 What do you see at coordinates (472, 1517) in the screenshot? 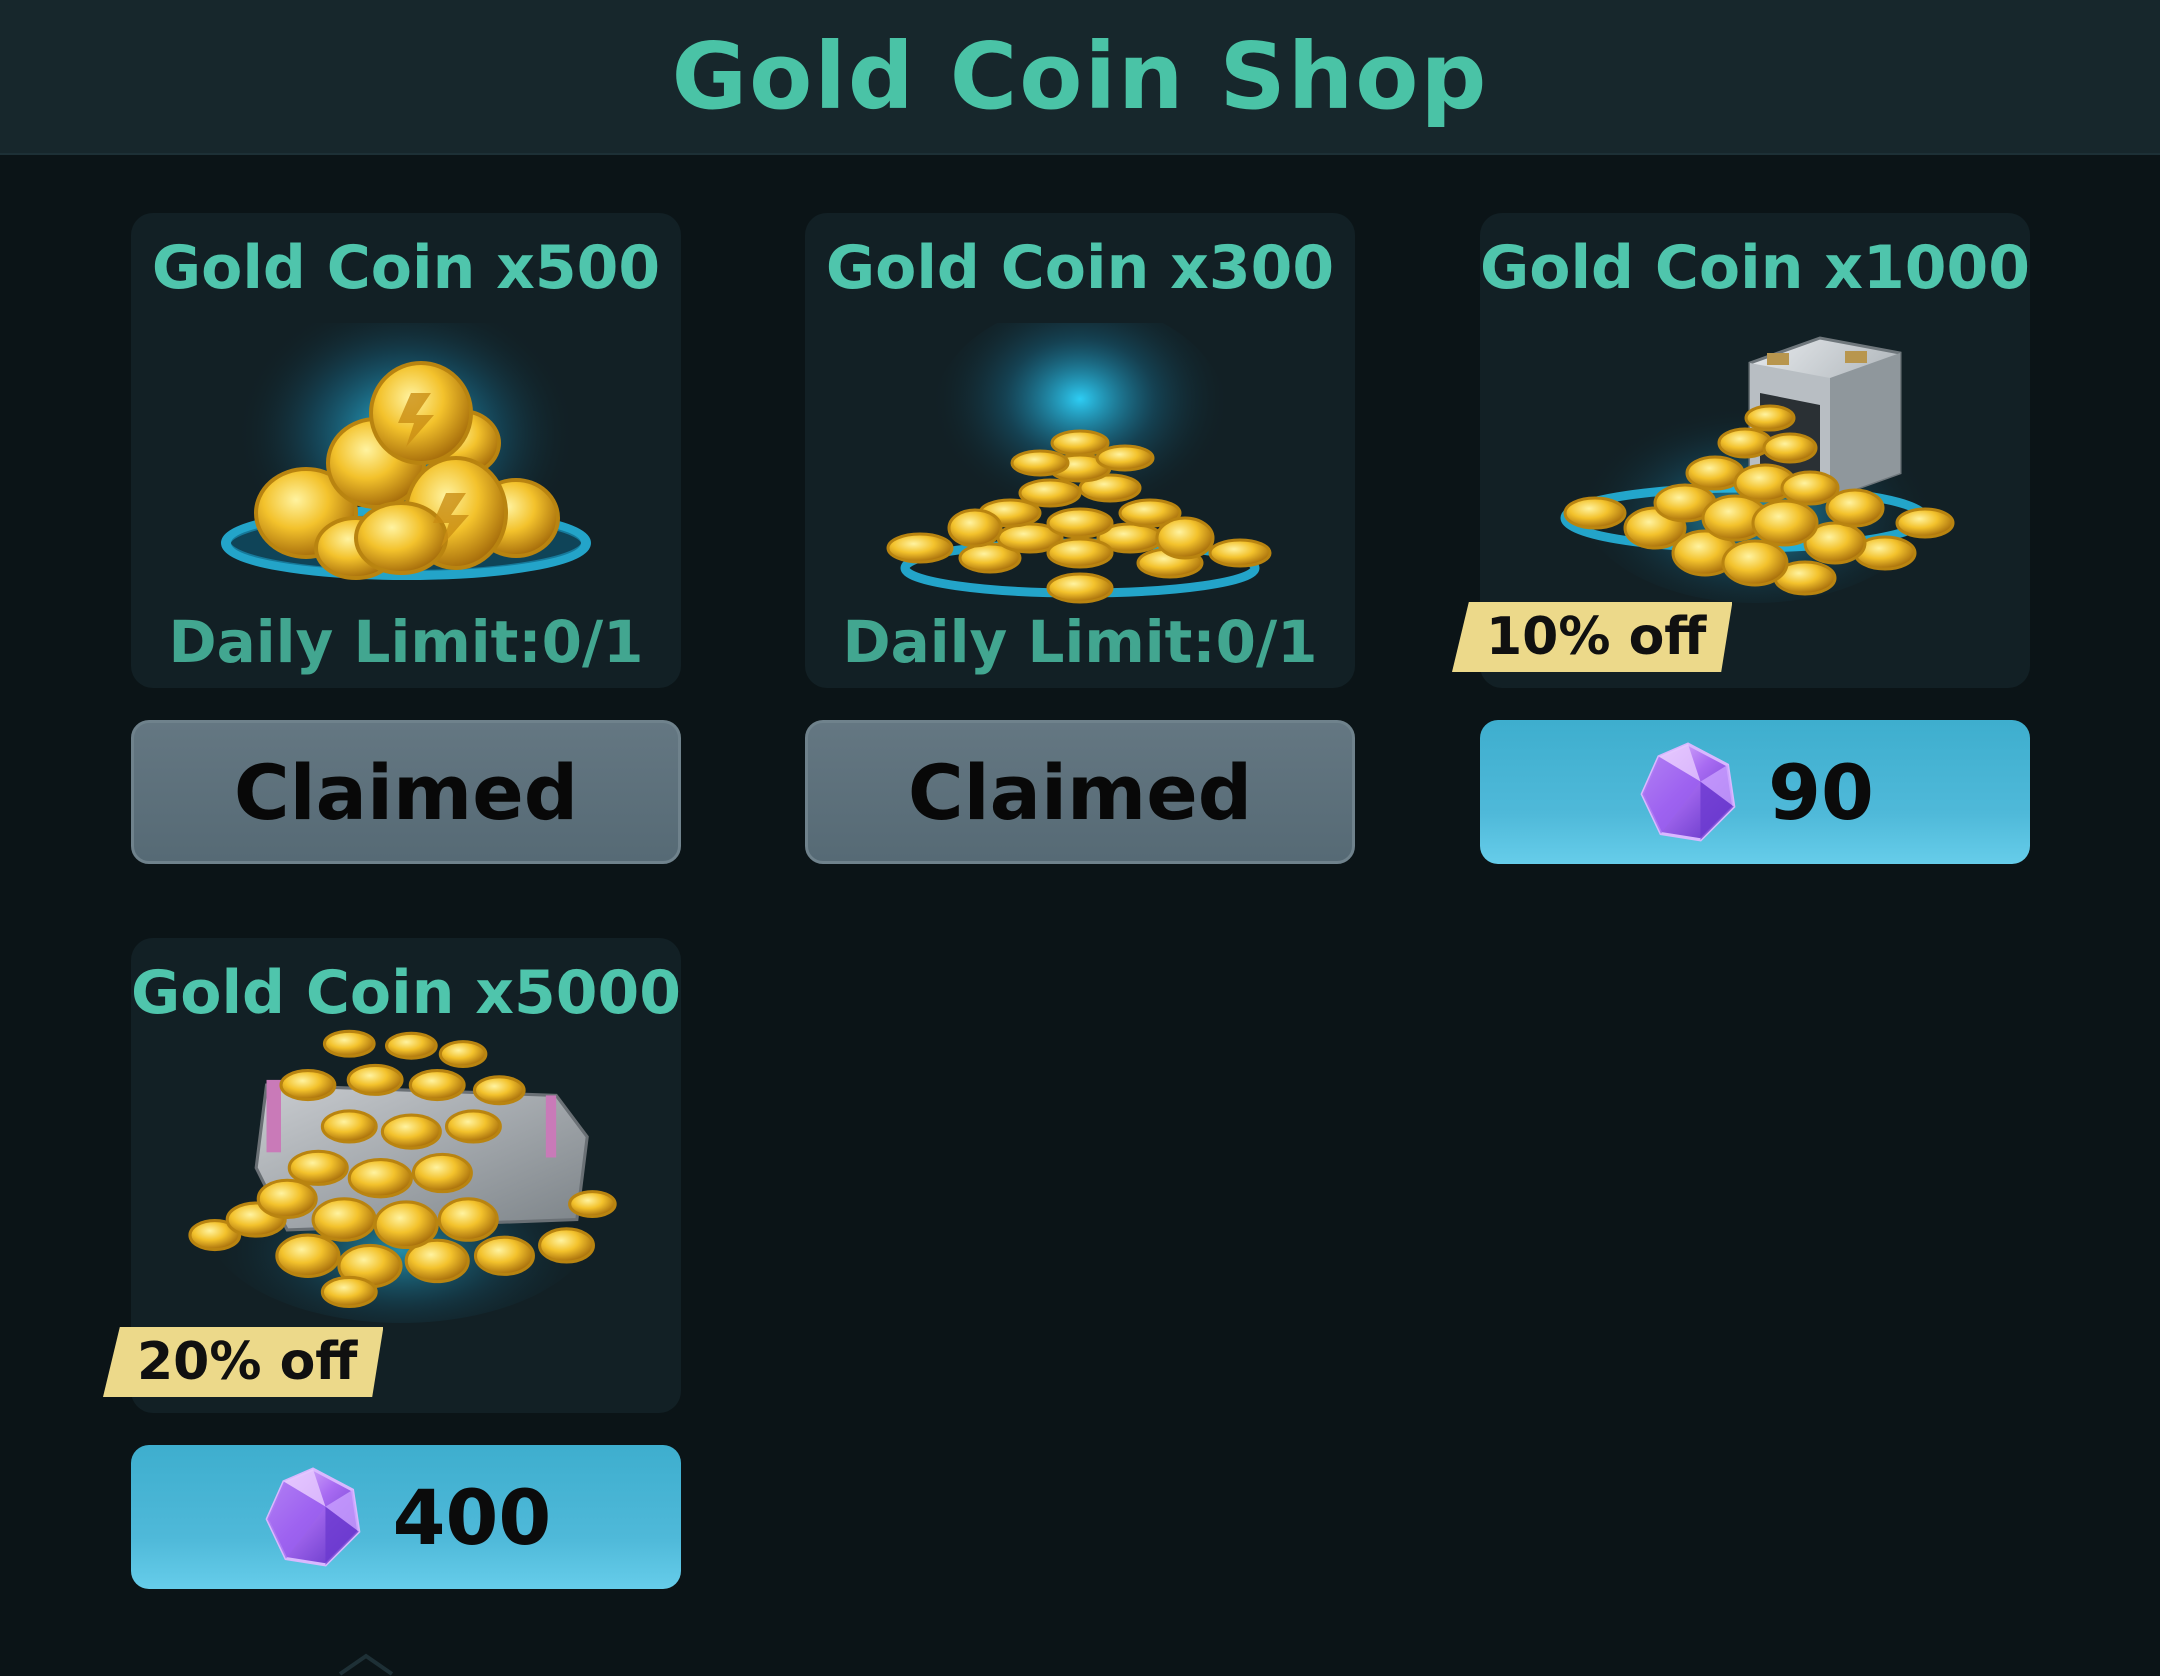
I see `price-label: 400` at bounding box center [472, 1517].